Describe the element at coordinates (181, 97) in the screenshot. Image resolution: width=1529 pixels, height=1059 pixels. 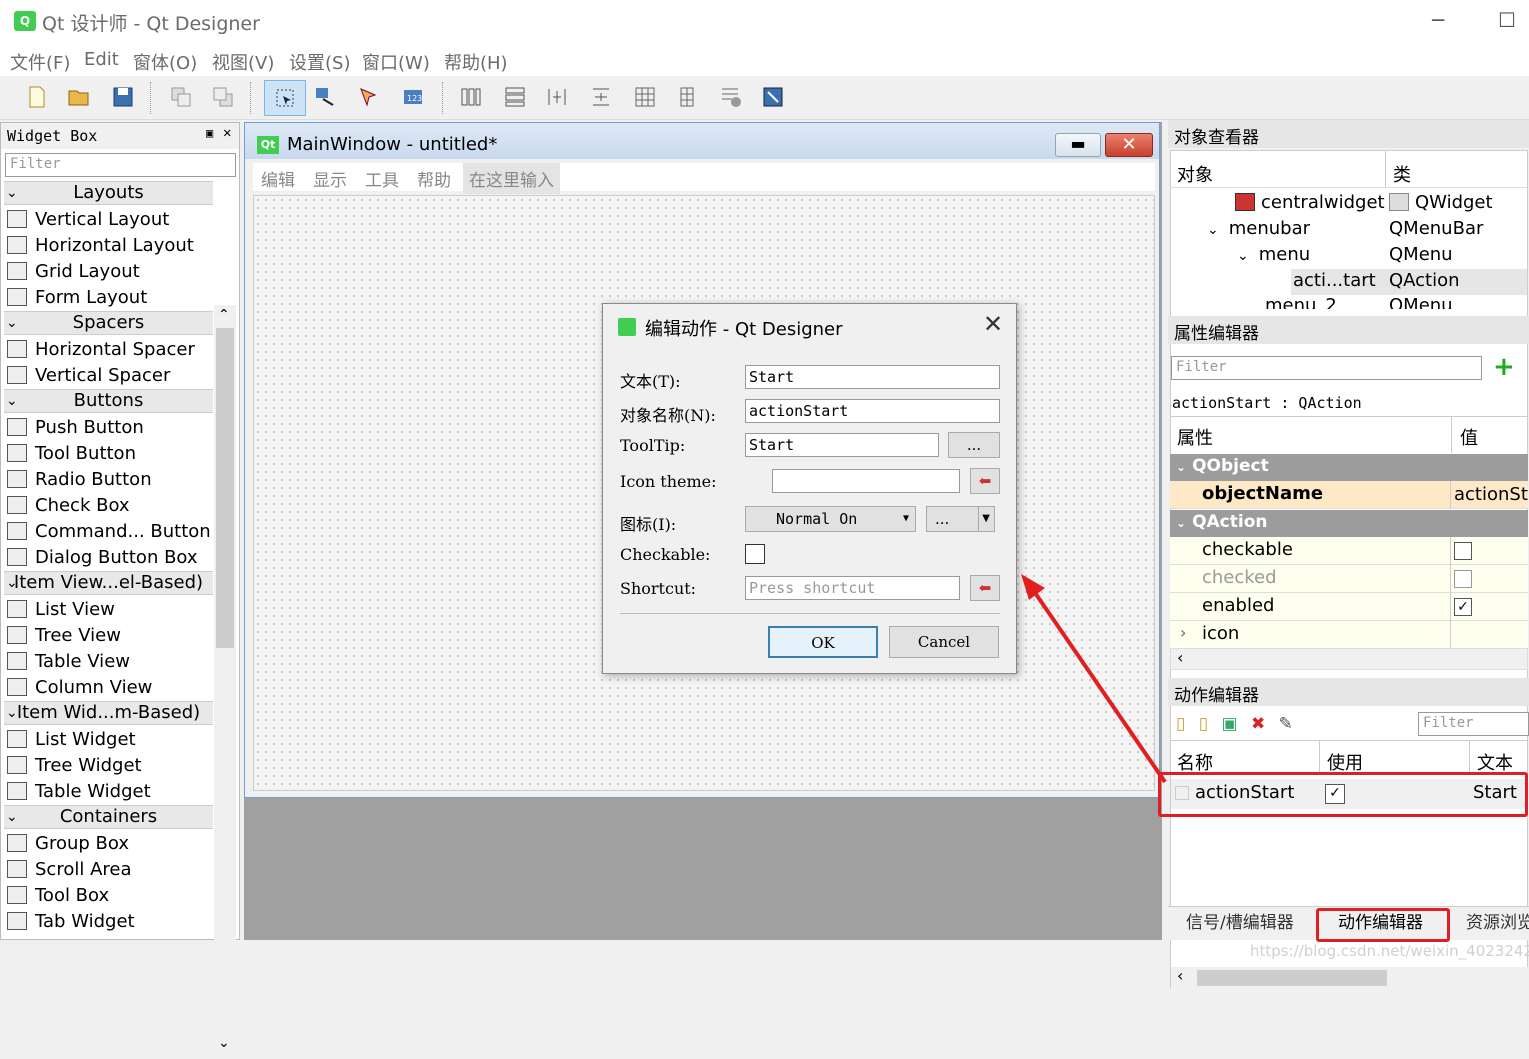
I see `send-back-icon` at that location.